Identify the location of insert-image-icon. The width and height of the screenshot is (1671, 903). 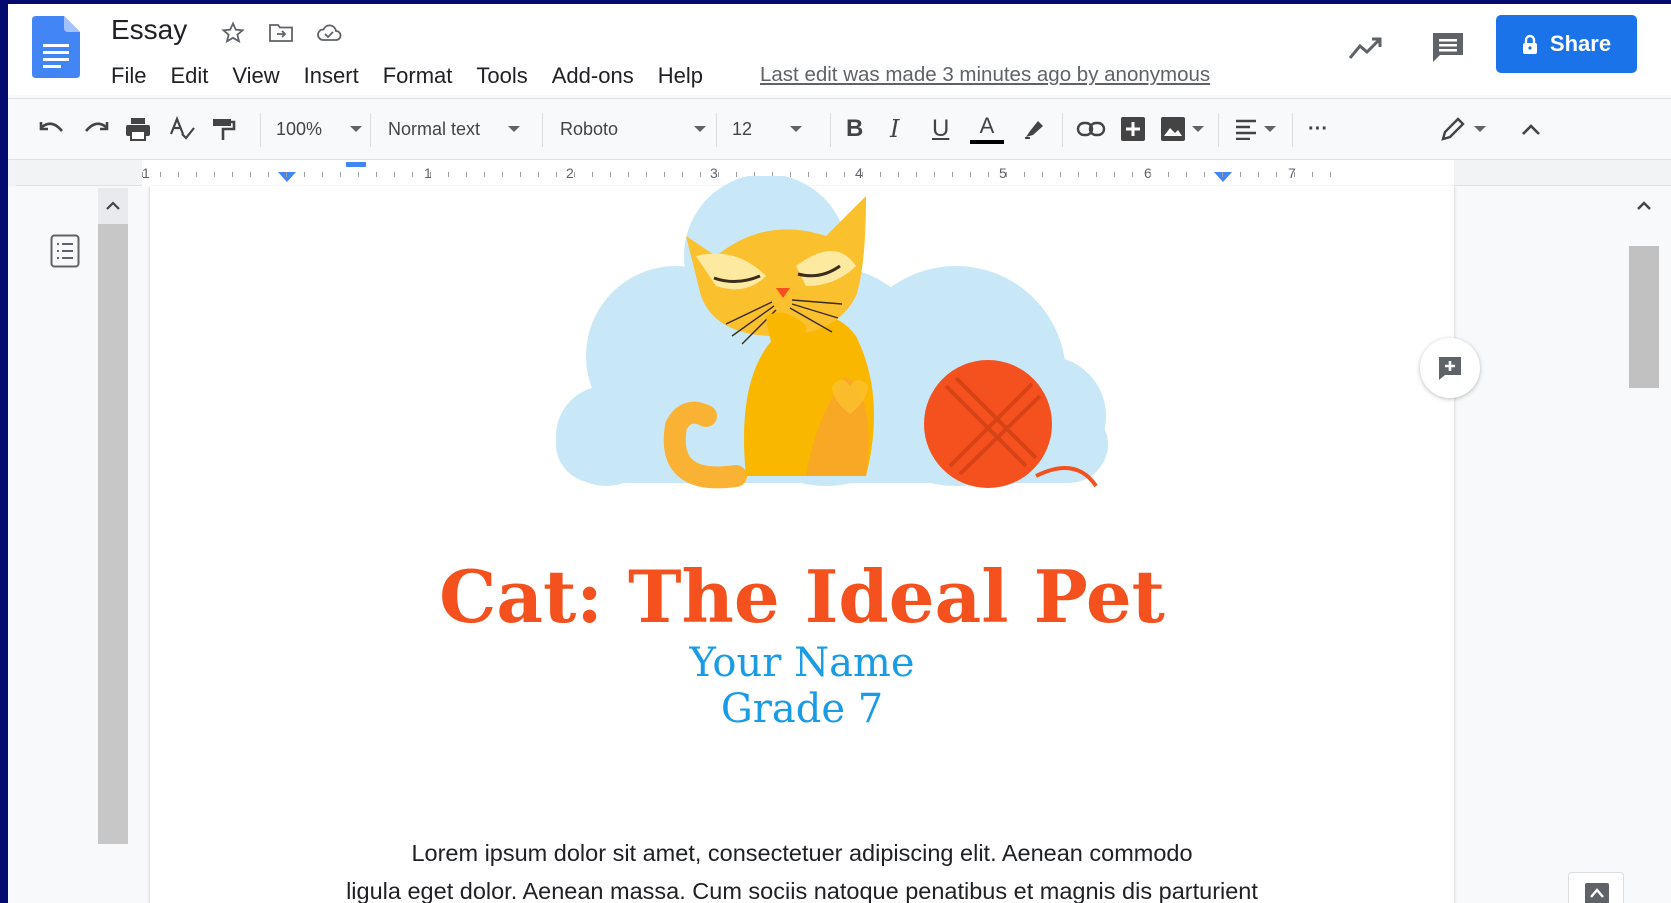
(1182, 129).